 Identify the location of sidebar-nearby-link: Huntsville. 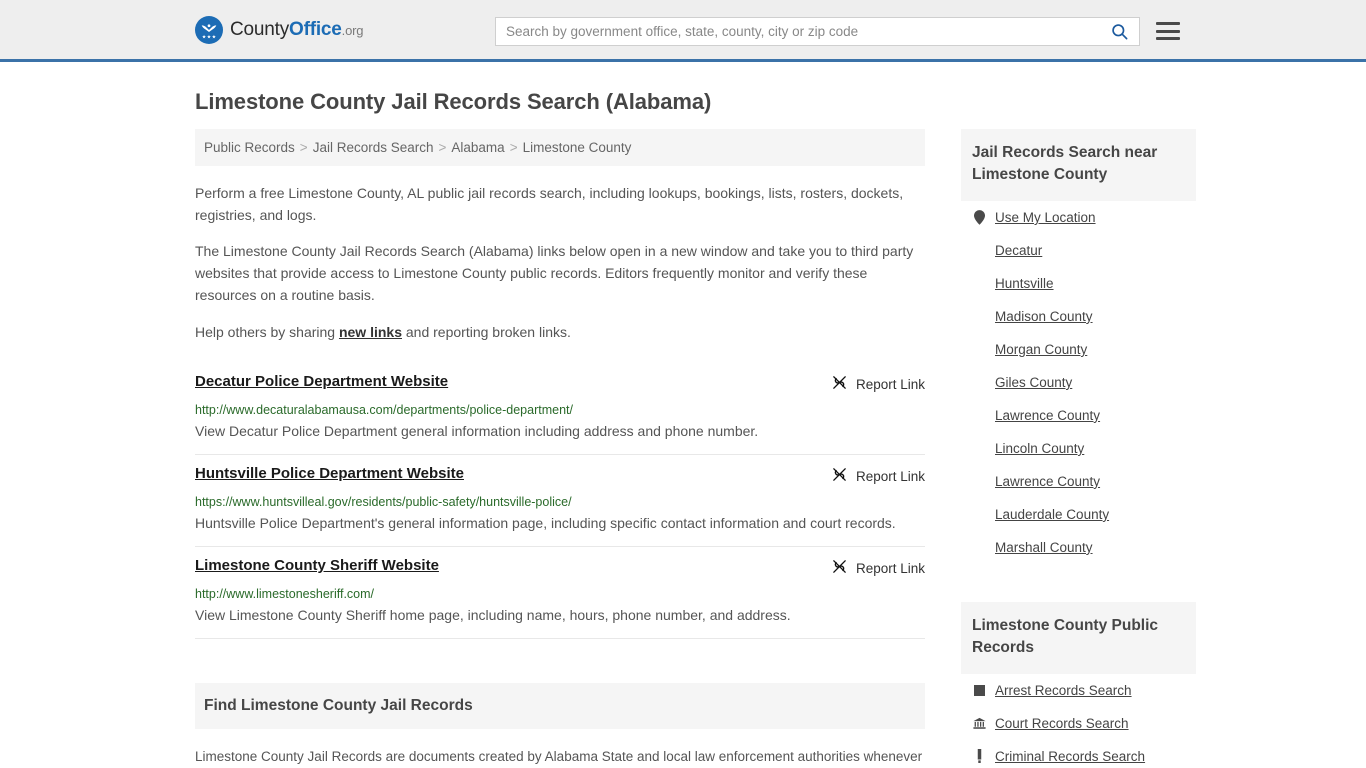
(1024, 283).